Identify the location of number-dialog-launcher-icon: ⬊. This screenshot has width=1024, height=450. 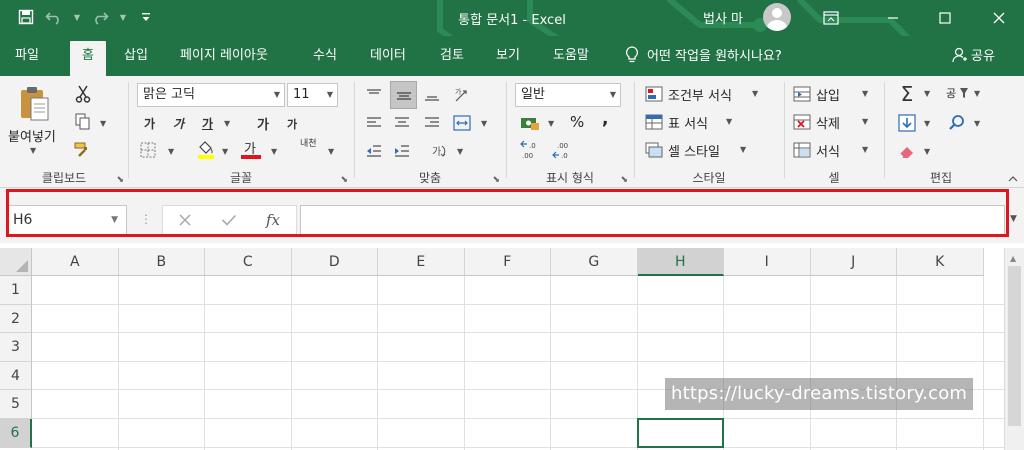
(624, 180).